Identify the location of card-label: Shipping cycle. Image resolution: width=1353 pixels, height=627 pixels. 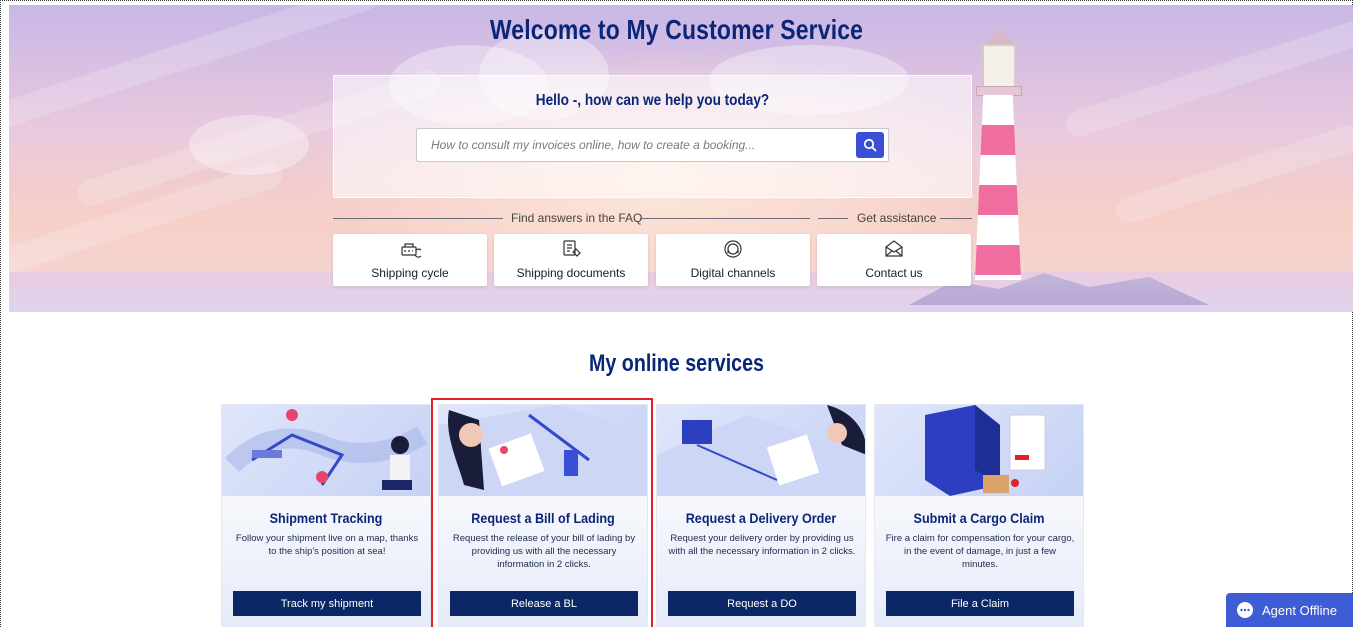
(410, 273).